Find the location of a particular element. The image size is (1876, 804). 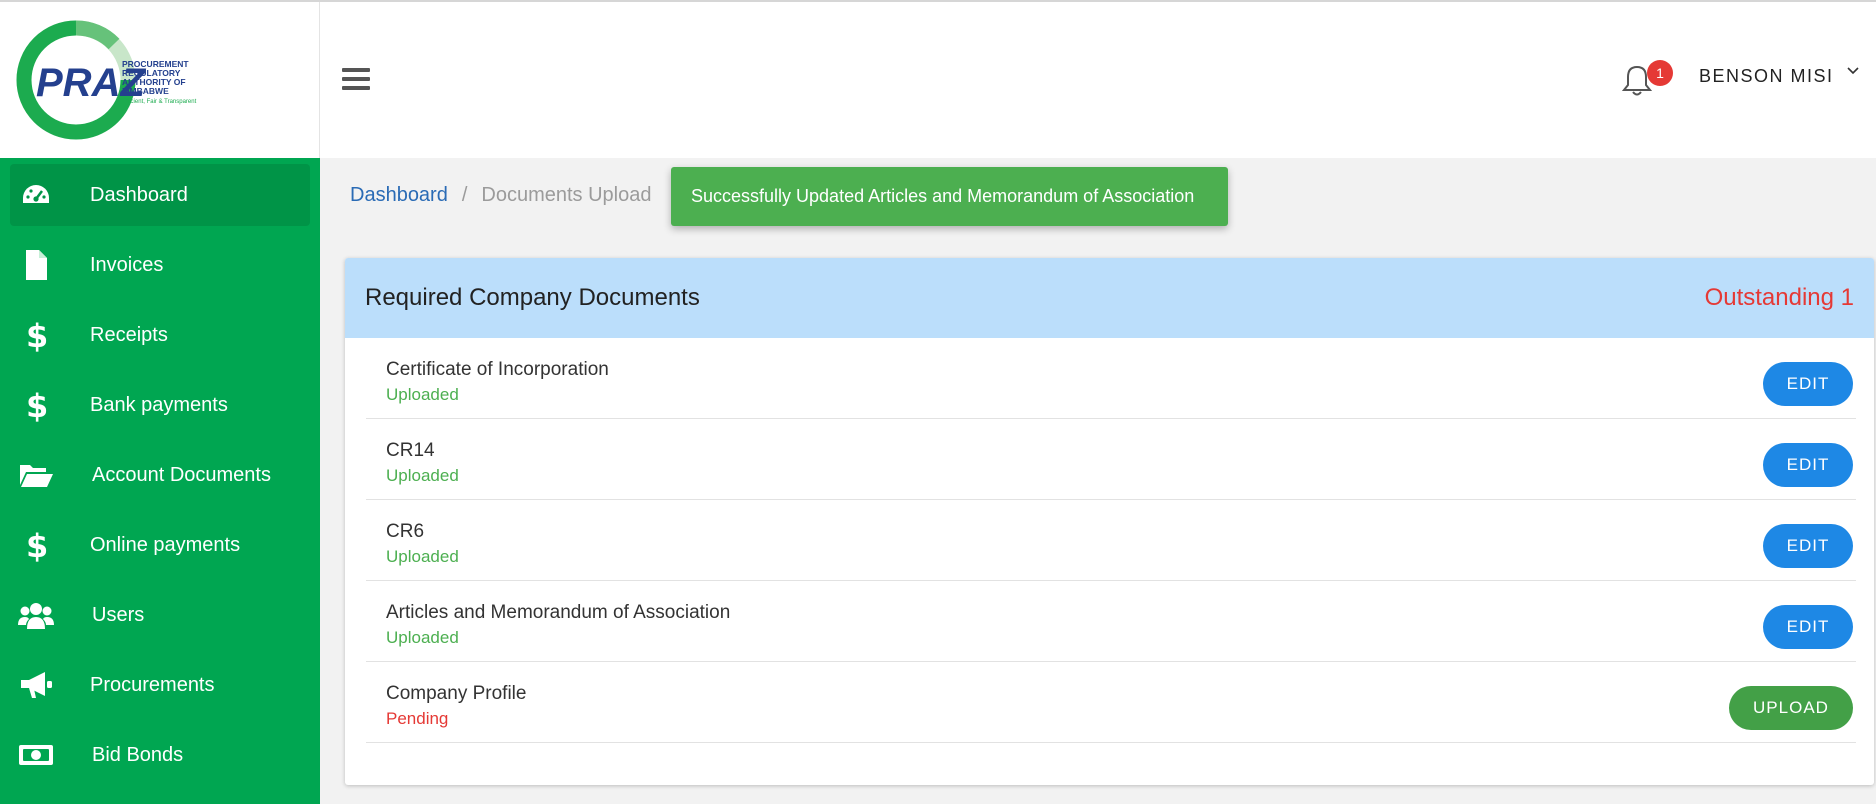

sidebar-item-account-documents: Account Documents is located at coordinates (160, 475).